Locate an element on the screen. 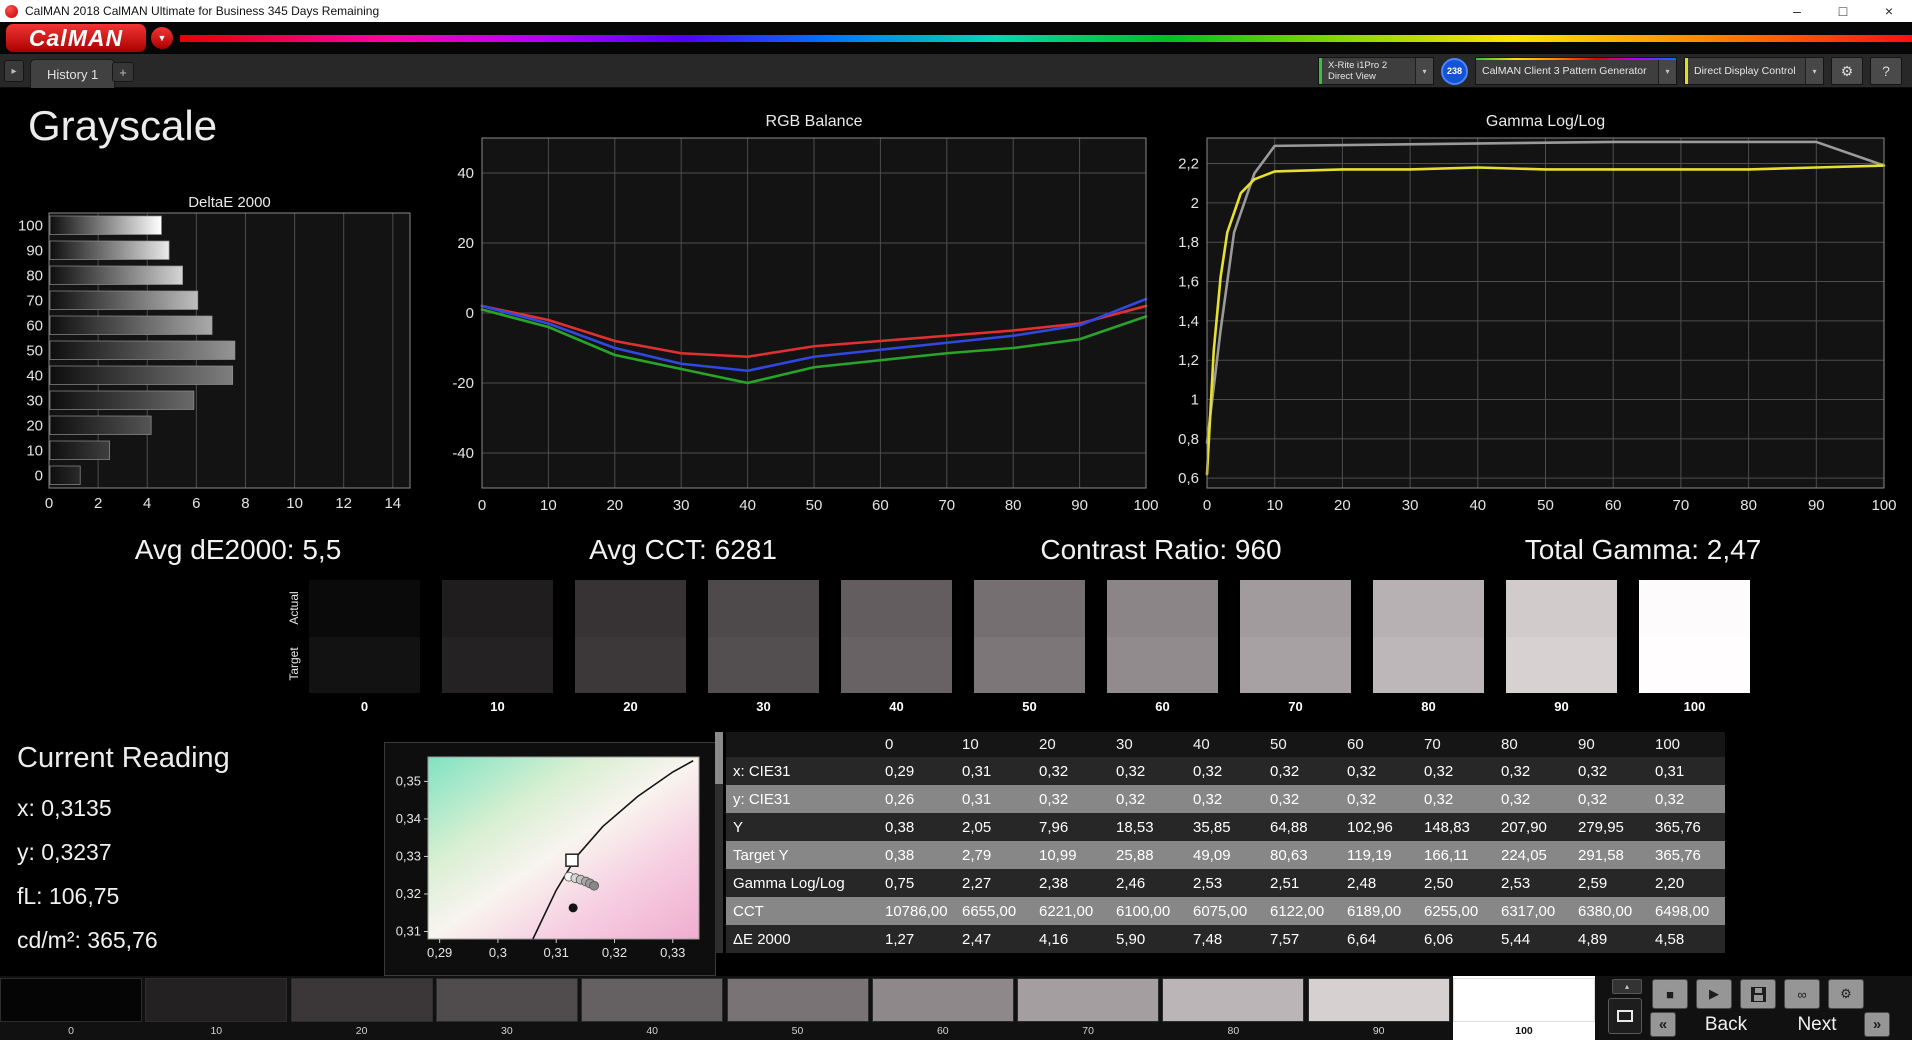  pattern-level-70: 70 is located at coordinates (1088, 1008).